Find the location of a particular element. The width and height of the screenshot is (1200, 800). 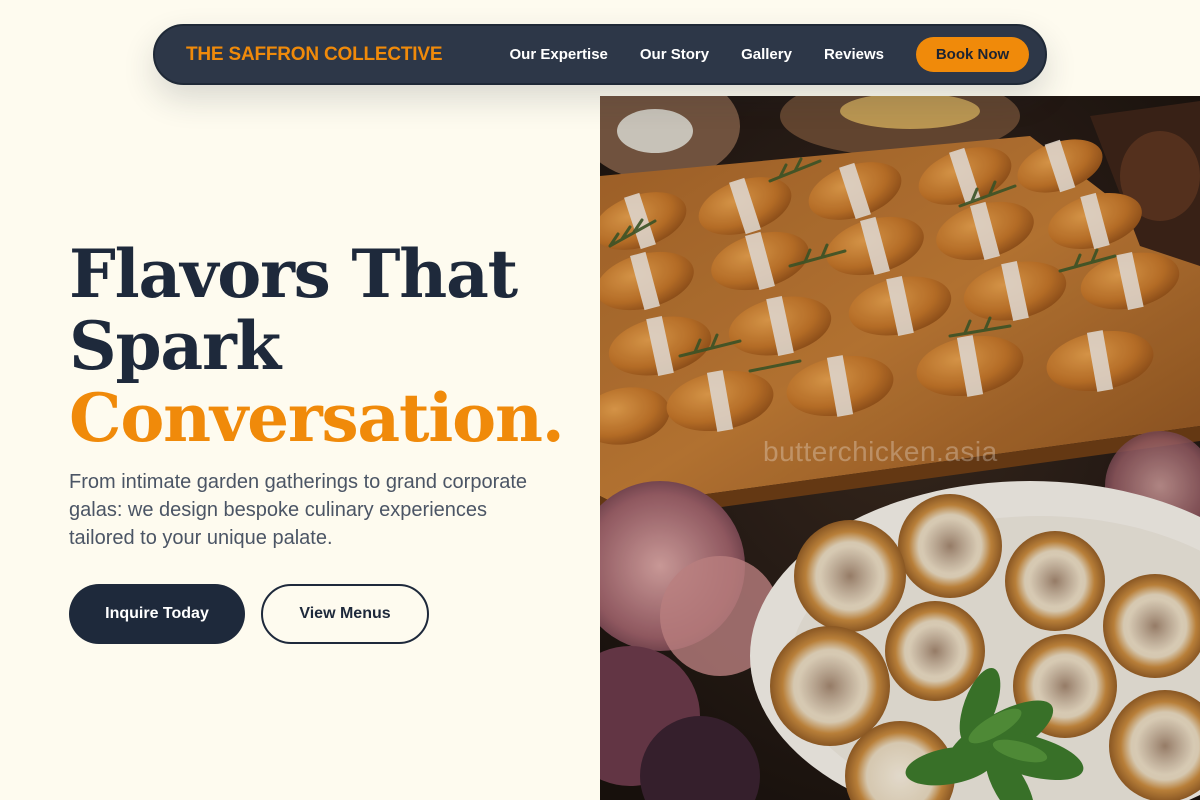

nav-link-our-story: Our Story is located at coordinates (674, 54).